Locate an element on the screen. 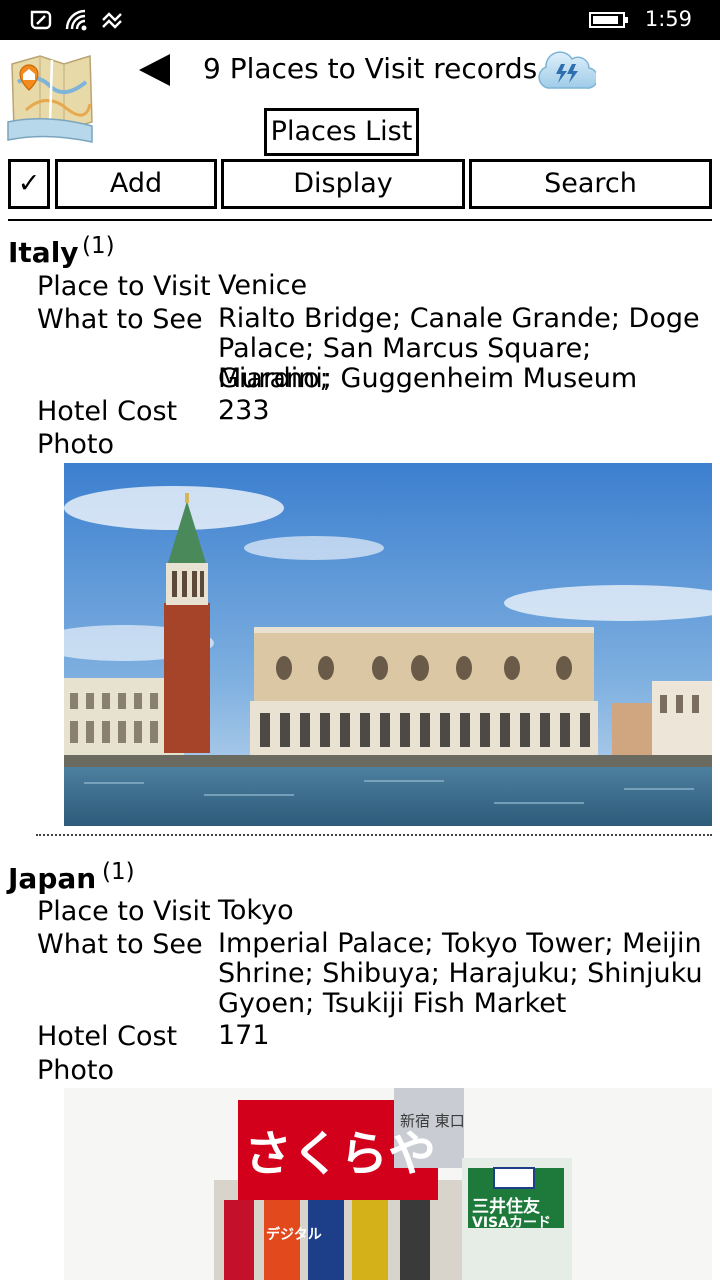 This screenshot has width=720, height=1280. cloud-sync-icon is located at coordinates (565, 71).